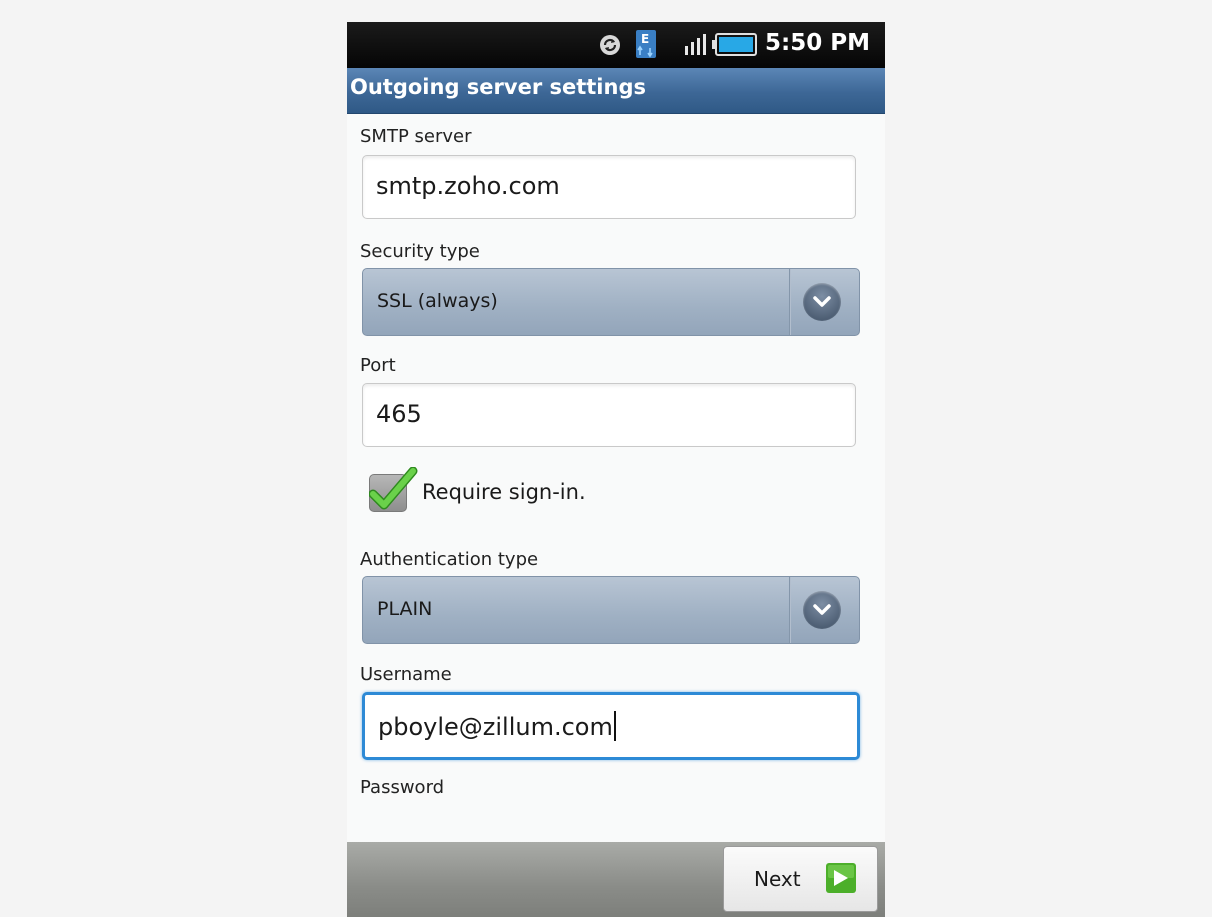 This screenshot has width=1212, height=917. I want to click on require-signin-label: Require sign-in., so click(504, 492).